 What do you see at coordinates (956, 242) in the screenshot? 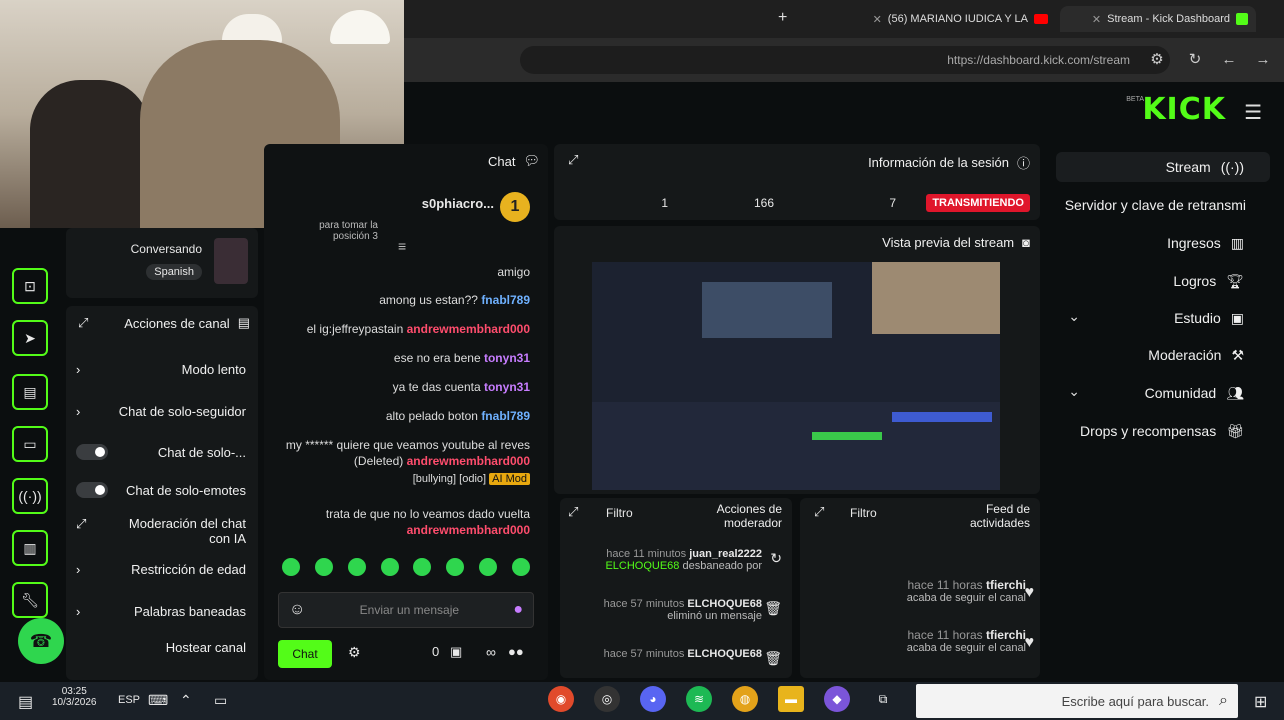
I see `panel-header: Vista previa del stream ◙` at bounding box center [956, 242].